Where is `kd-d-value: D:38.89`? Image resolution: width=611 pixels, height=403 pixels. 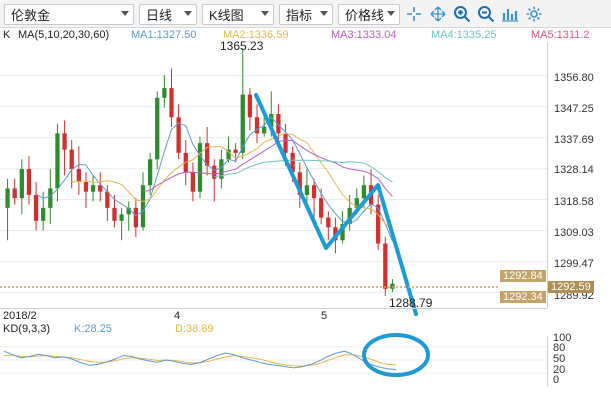 kd-d-value: D:38.89 is located at coordinates (194, 329).